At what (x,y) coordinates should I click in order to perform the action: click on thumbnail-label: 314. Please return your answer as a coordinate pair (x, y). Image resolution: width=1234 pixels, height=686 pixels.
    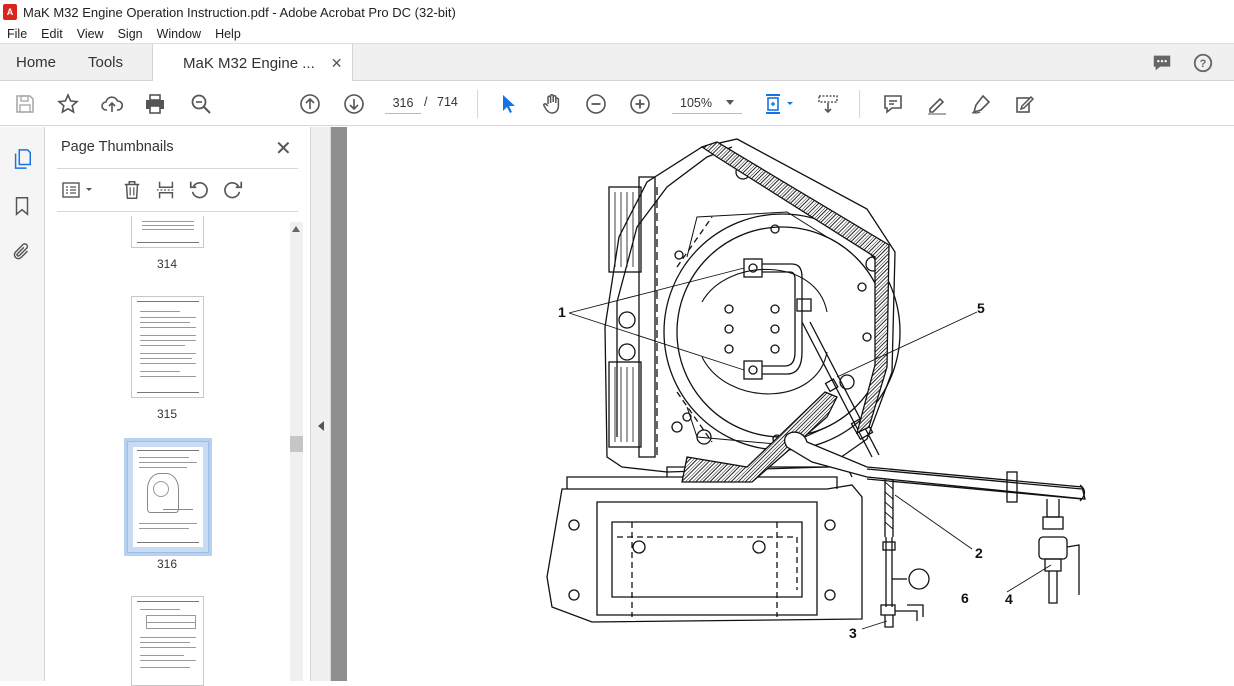
    Looking at the image, I should click on (167, 264).